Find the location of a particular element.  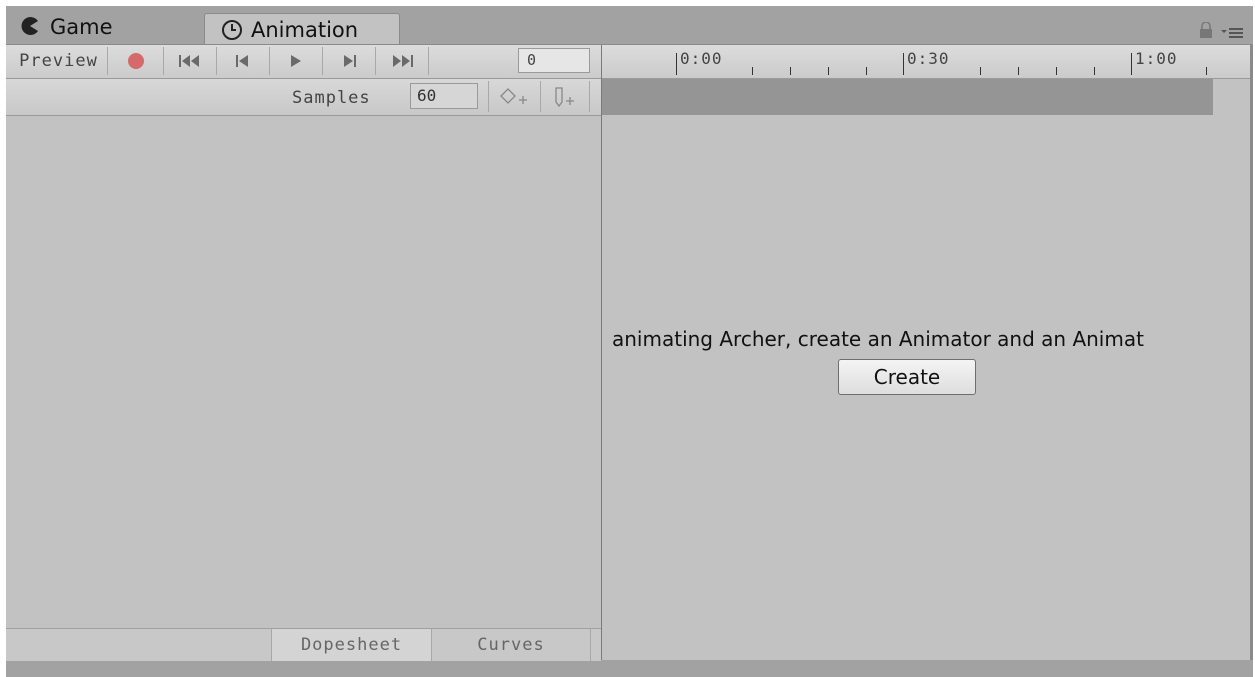

last-keyframe-icon is located at coordinates (403, 61).